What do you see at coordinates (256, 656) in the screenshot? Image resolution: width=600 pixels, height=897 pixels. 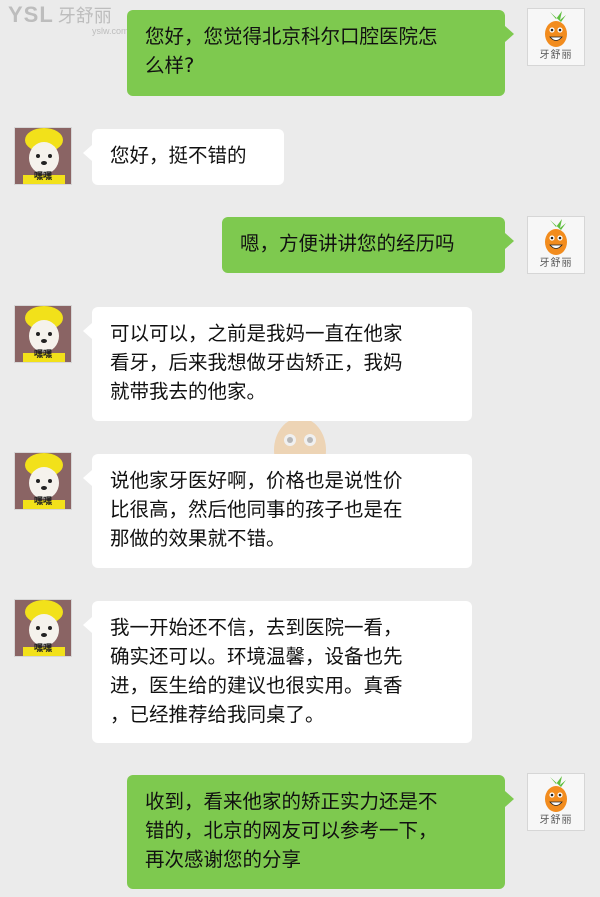 I see `message-line: 确实还可以。环境温馨，设备也先` at bounding box center [256, 656].